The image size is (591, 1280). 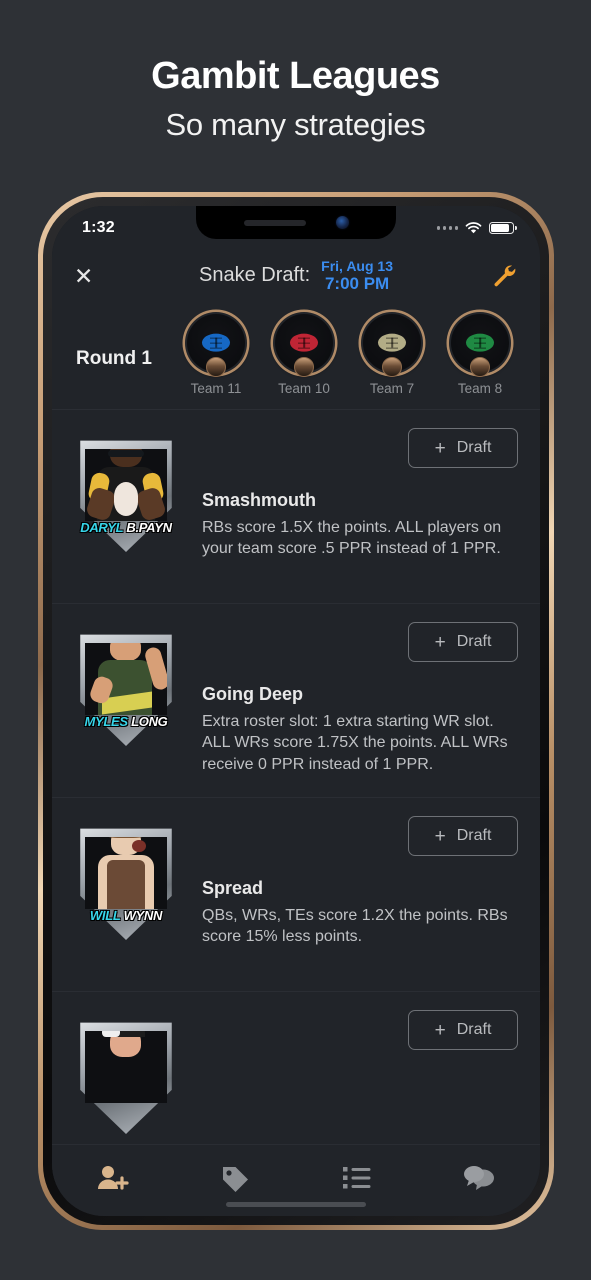 What do you see at coordinates (503, 228) in the screenshot?
I see `battery-icon` at bounding box center [503, 228].